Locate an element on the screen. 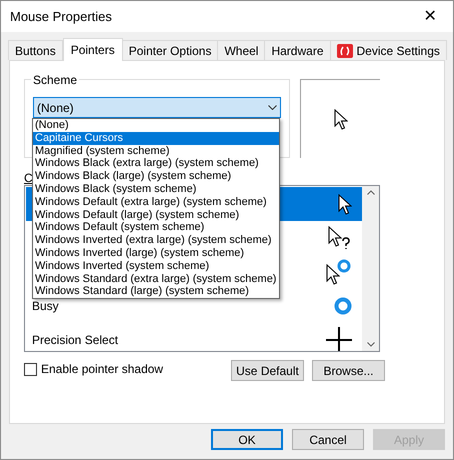 The width and height of the screenshot is (454, 460). window-title: Mouse Properties is located at coordinates (61, 17).